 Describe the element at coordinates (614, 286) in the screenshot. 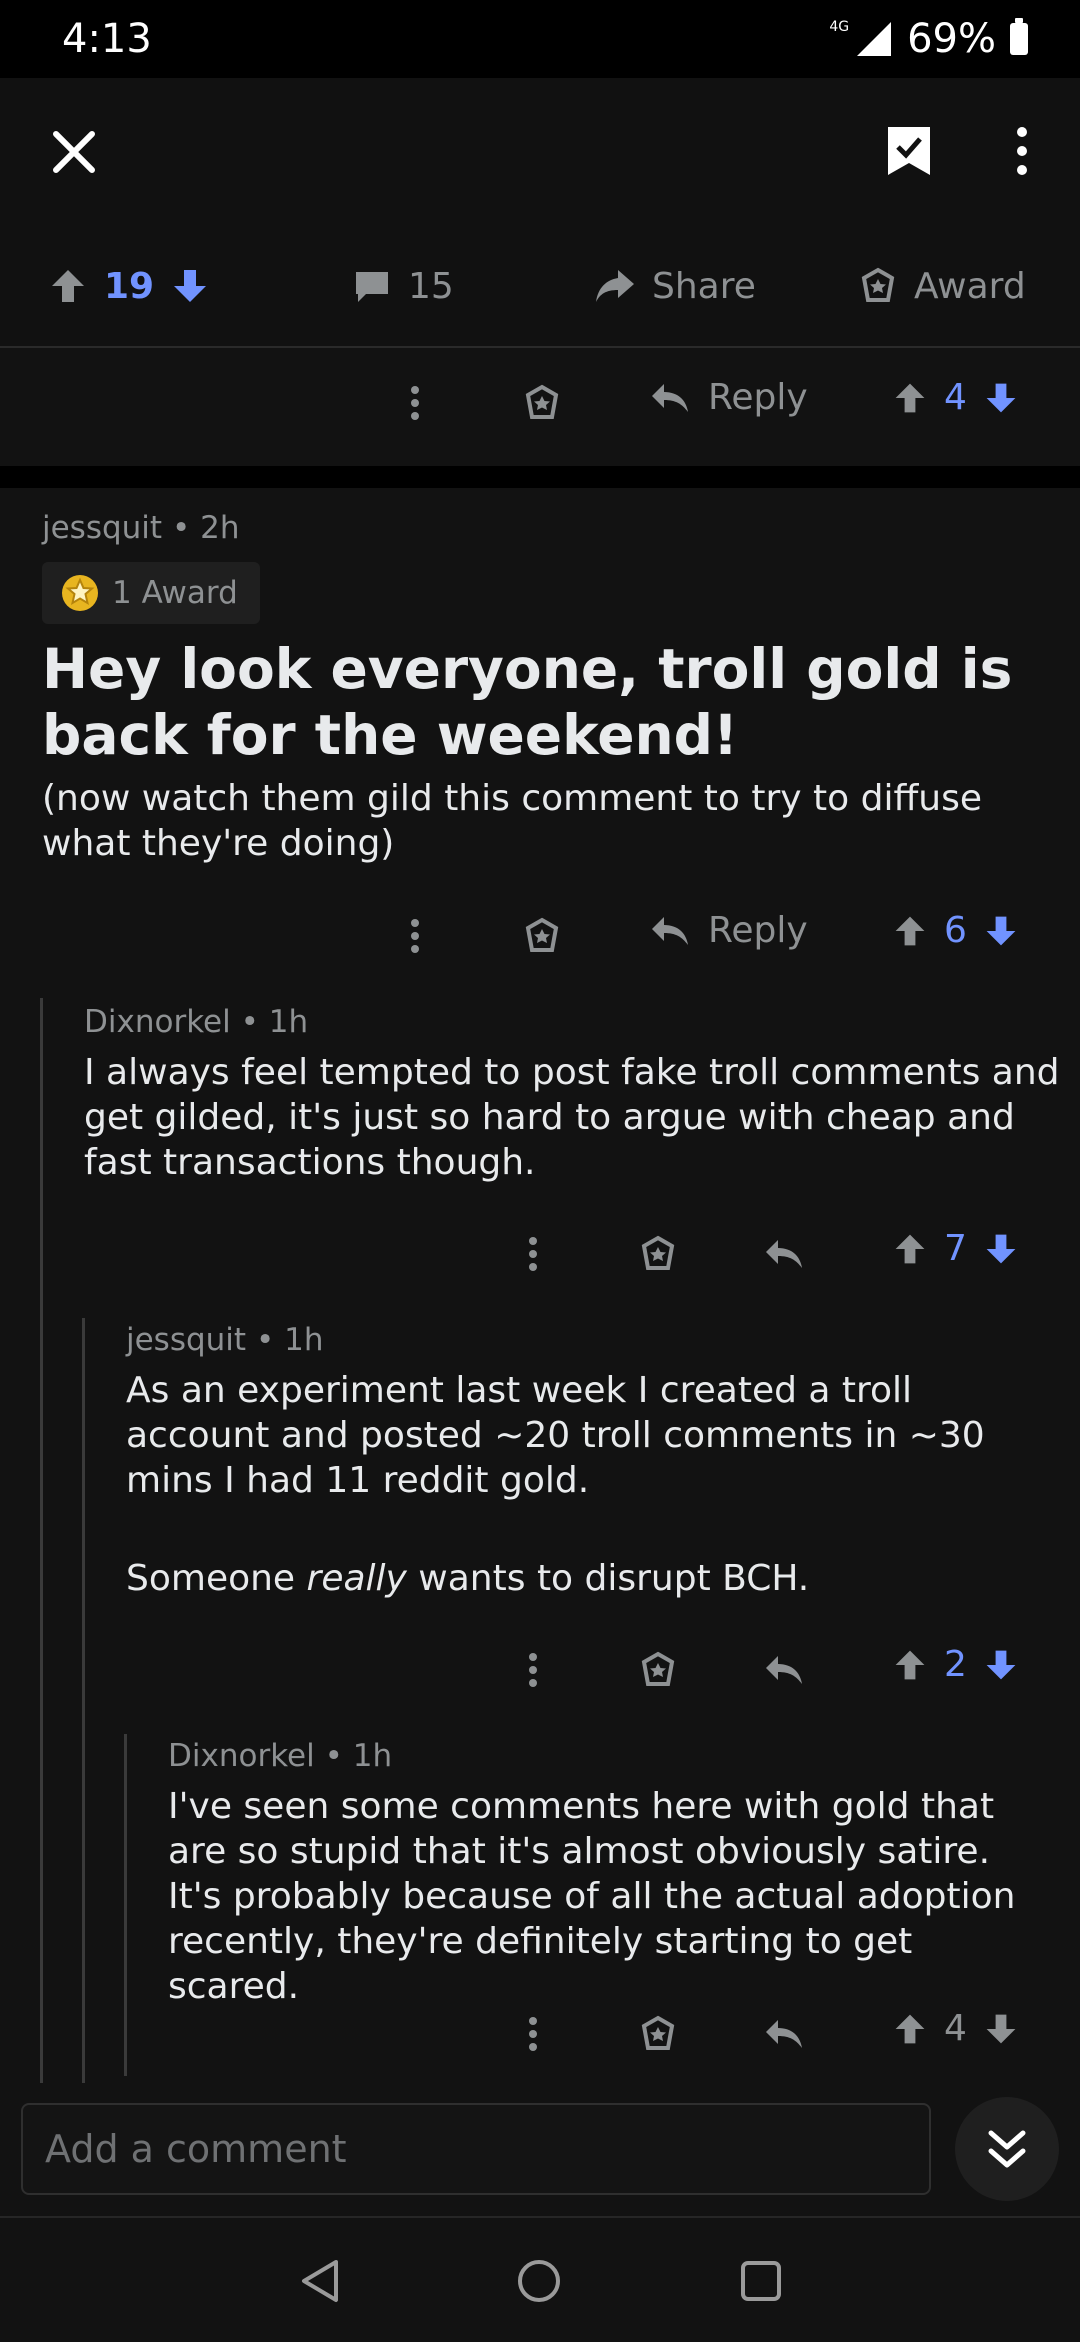

I see `share-icon` at that location.